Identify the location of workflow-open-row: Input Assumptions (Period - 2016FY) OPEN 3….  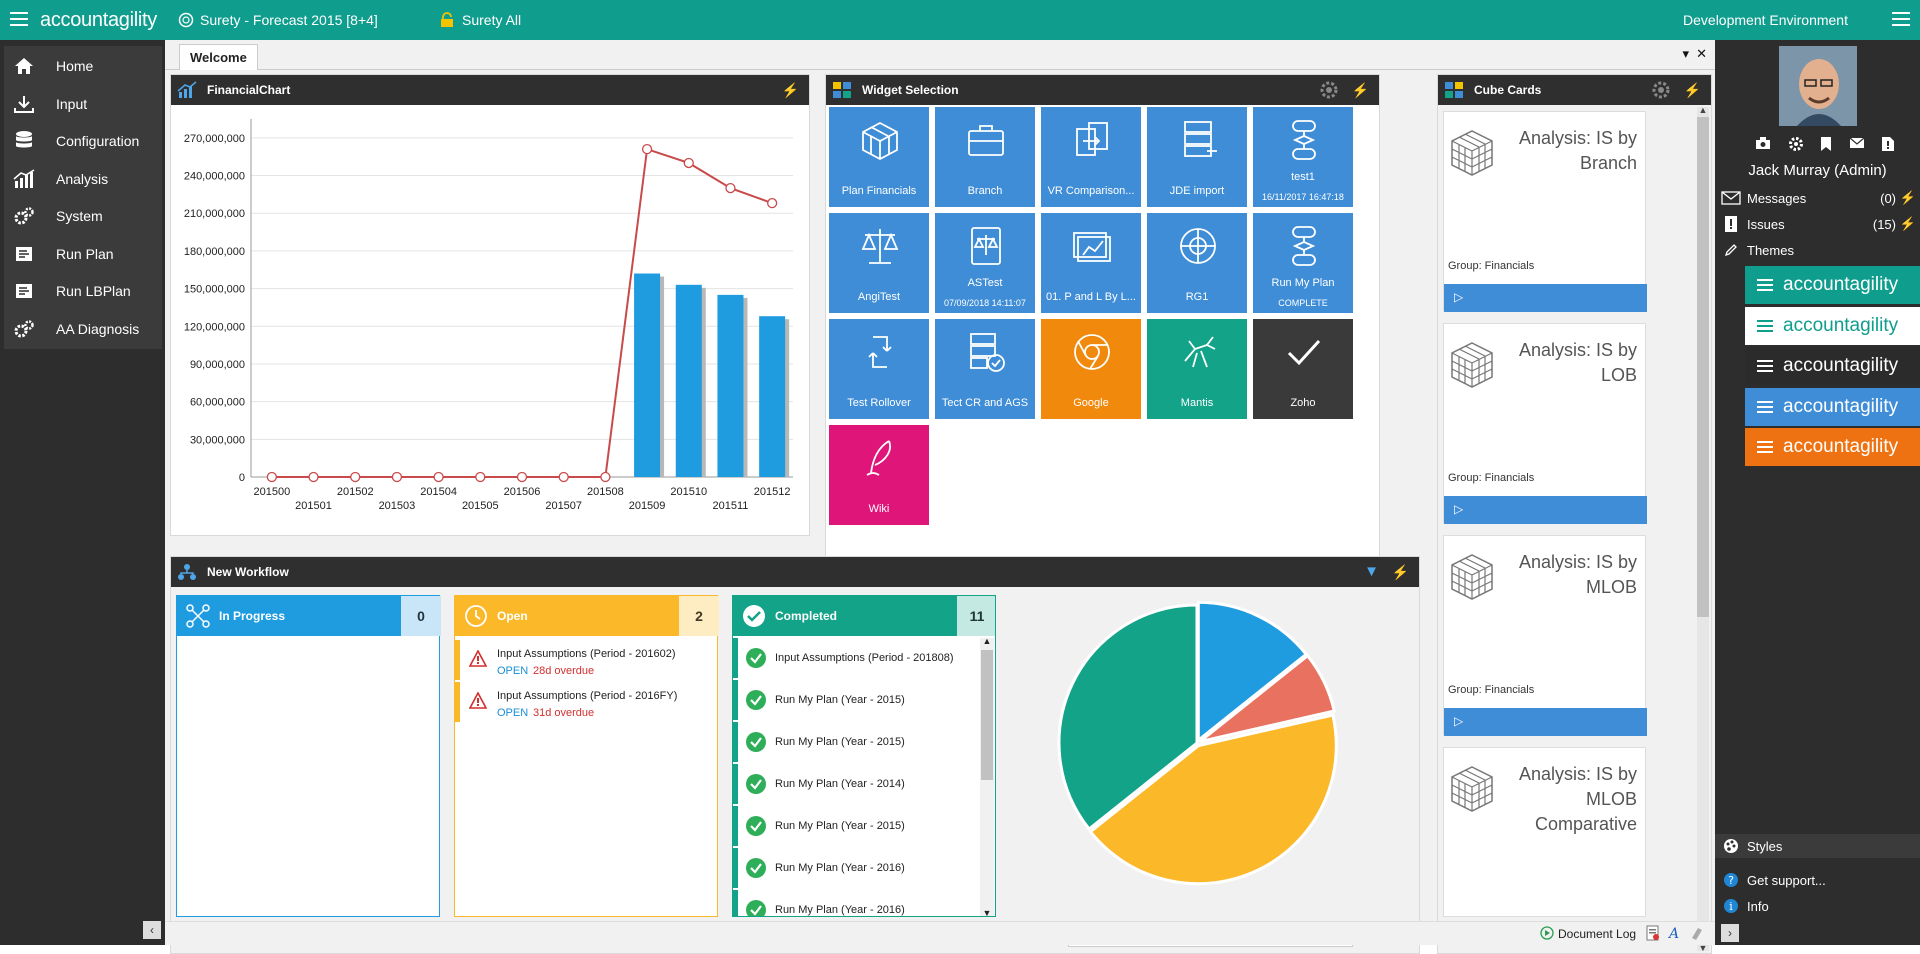
(578, 702).